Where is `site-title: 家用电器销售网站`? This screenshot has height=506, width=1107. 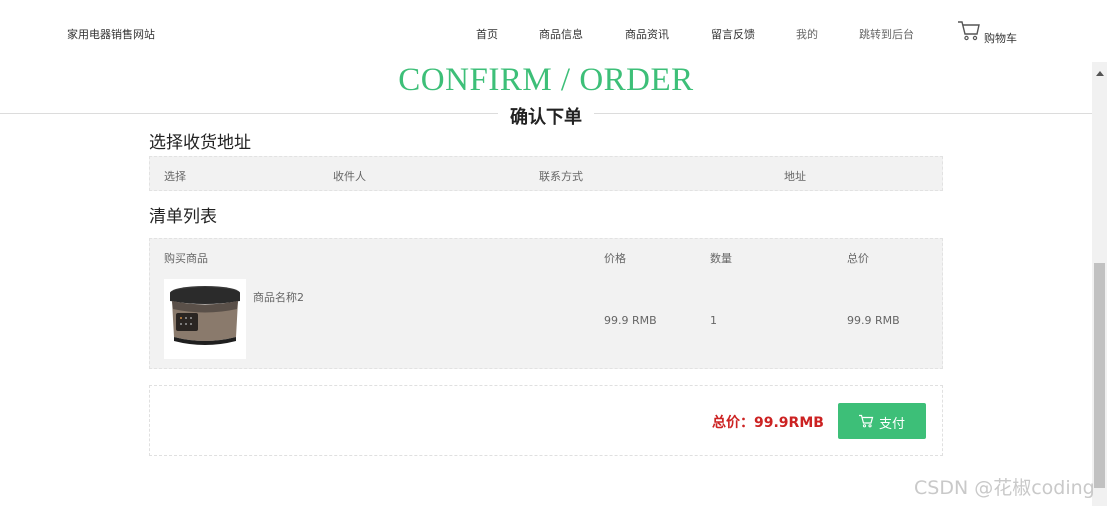 site-title: 家用电器销售网站 is located at coordinates (111, 34).